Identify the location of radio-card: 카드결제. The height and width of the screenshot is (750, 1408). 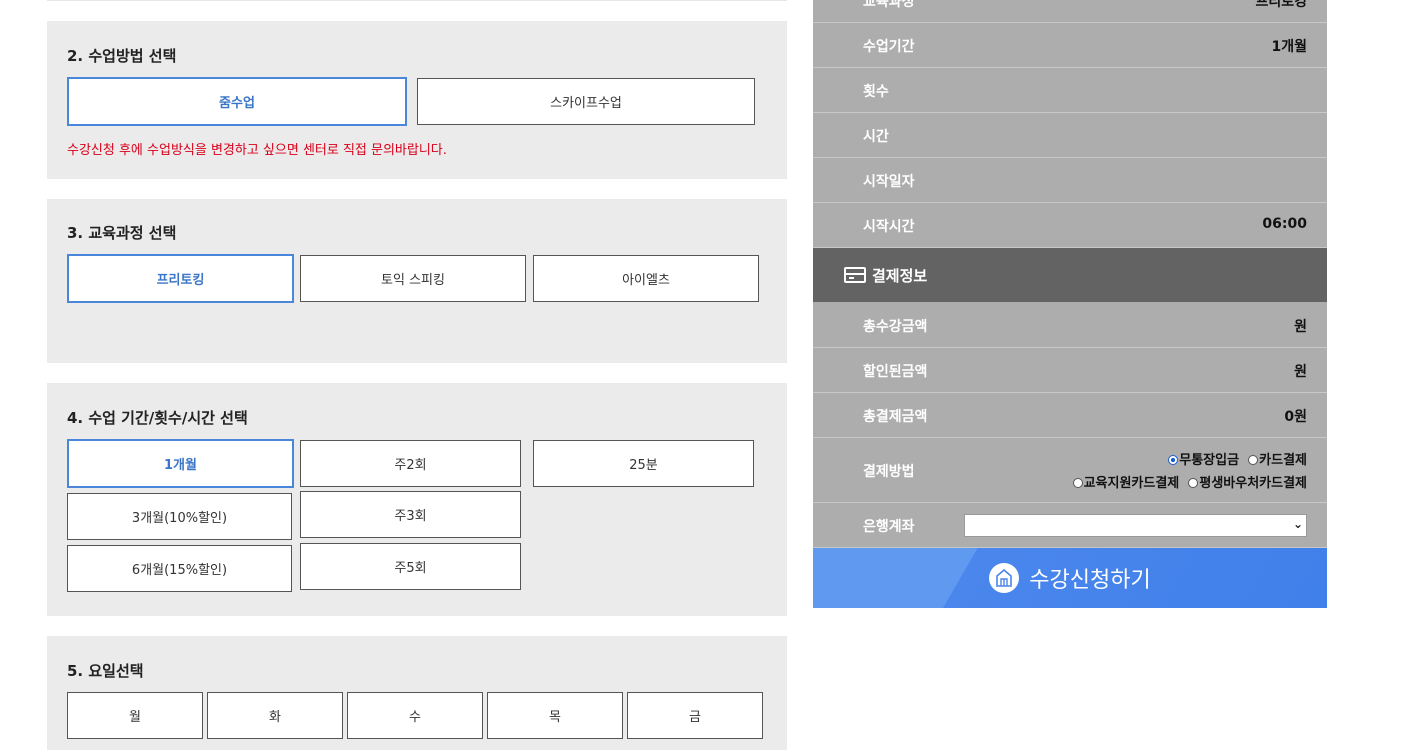
(1277, 458).